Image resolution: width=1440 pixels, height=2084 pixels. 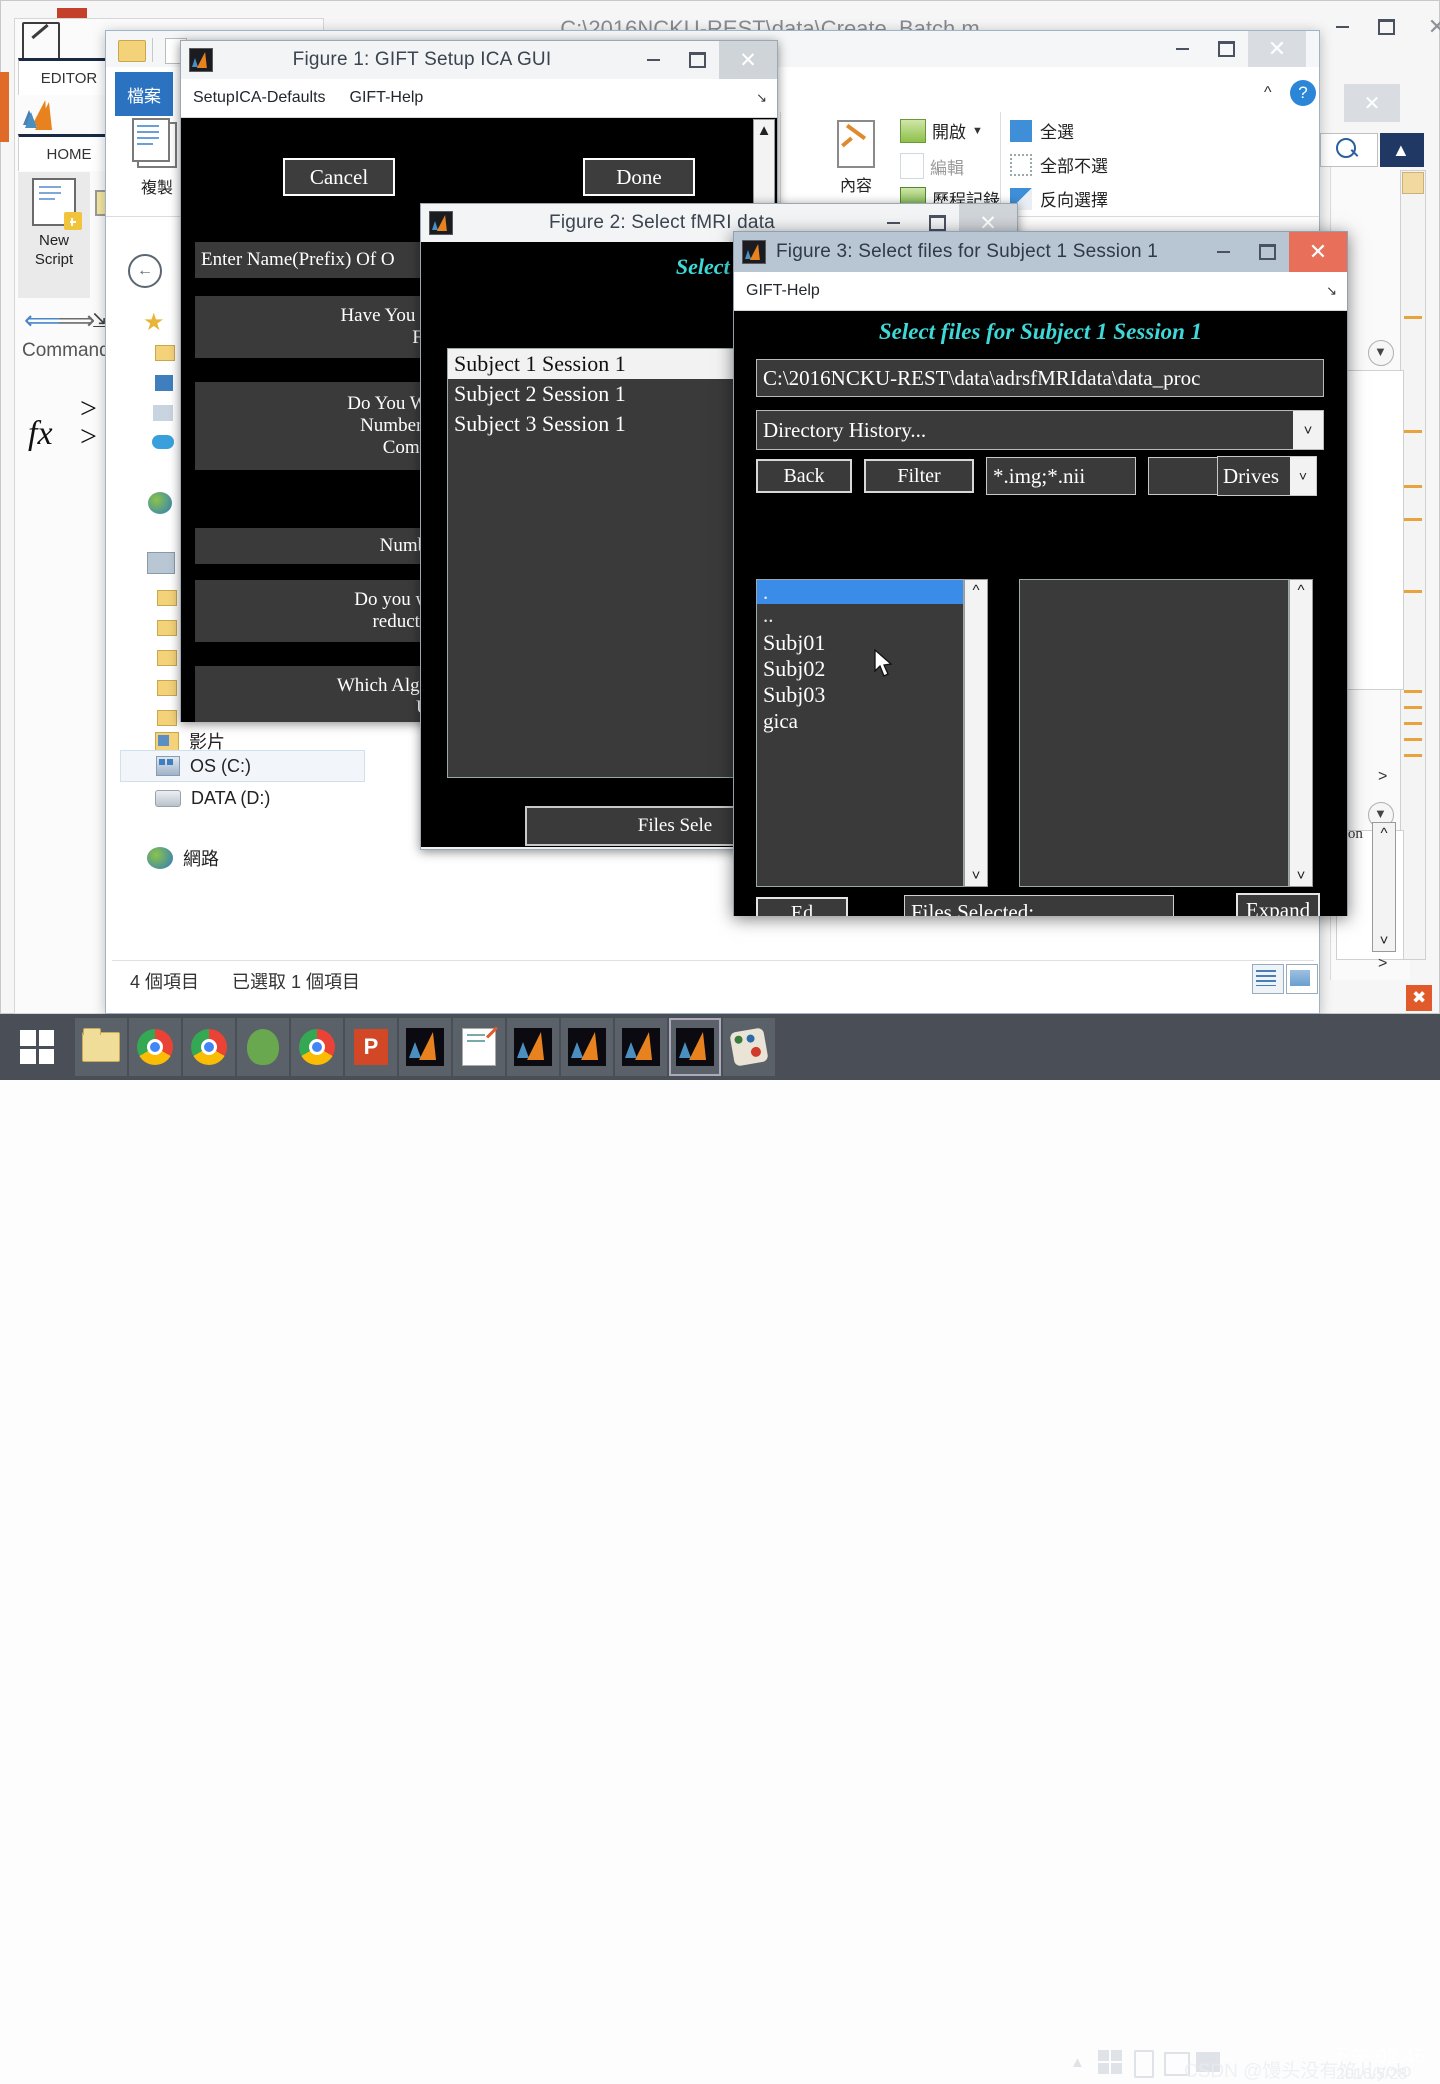 What do you see at coordinates (641, 1047) in the screenshot?
I see `taskbar-matlab-fig-c` at bounding box center [641, 1047].